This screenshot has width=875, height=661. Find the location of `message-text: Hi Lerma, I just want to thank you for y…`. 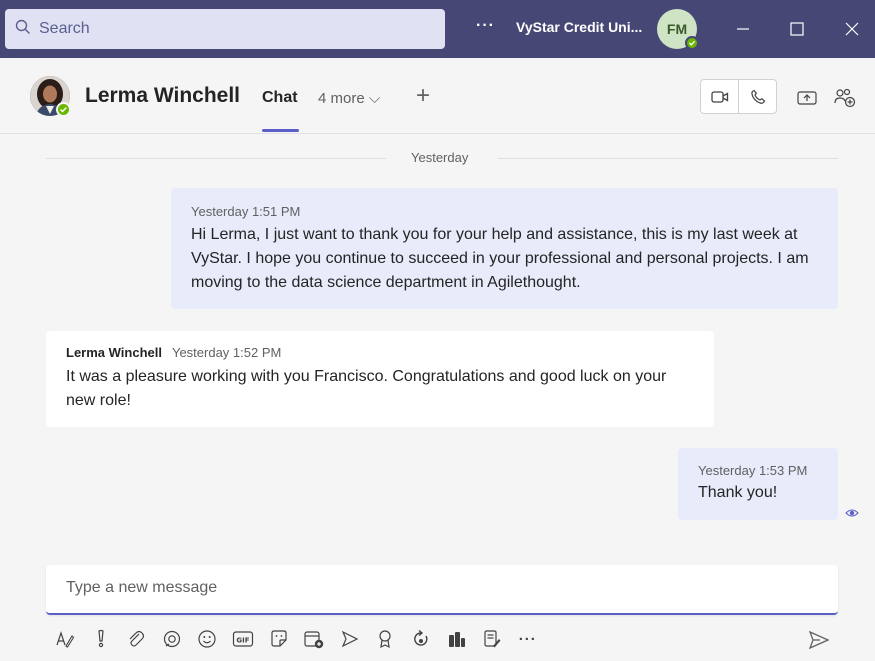

message-text: Hi Lerma, I just want to thank you for y… is located at coordinates (500, 258).